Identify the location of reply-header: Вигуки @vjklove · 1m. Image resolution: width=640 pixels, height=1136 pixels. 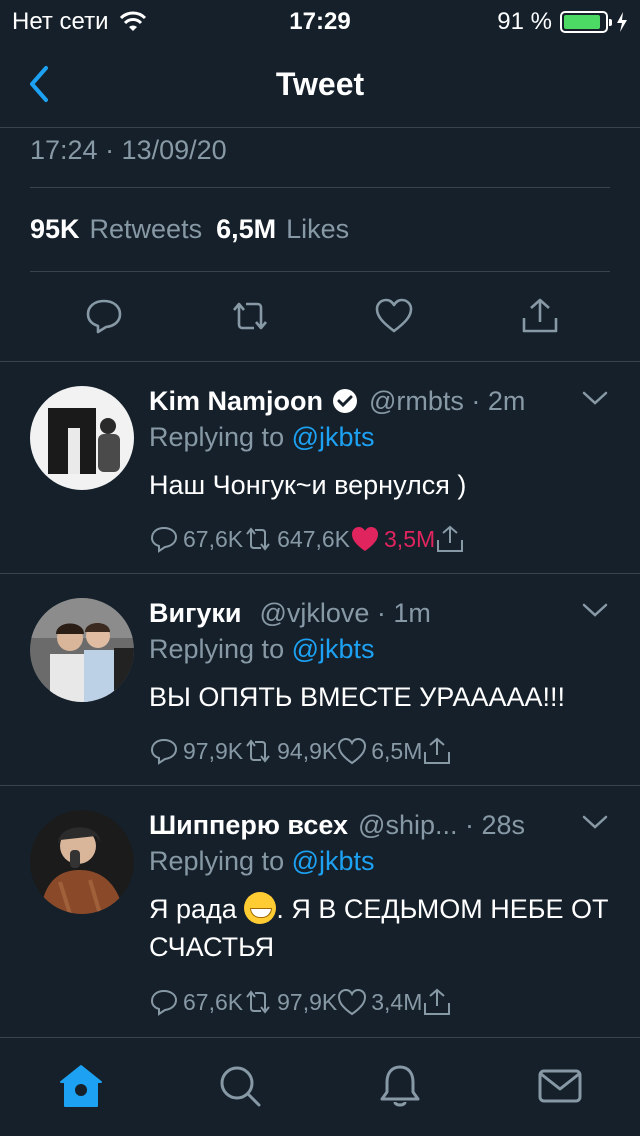
(379, 613).